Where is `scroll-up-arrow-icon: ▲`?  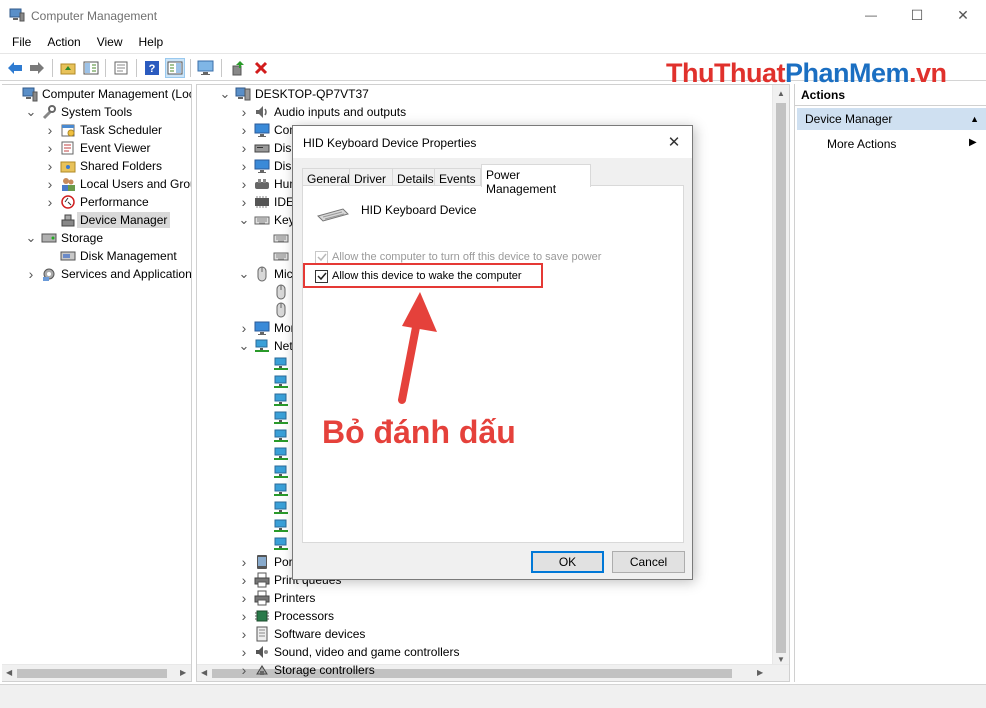 scroll-up-arrow-icon: ▲ is located at coordinates (781, 93).